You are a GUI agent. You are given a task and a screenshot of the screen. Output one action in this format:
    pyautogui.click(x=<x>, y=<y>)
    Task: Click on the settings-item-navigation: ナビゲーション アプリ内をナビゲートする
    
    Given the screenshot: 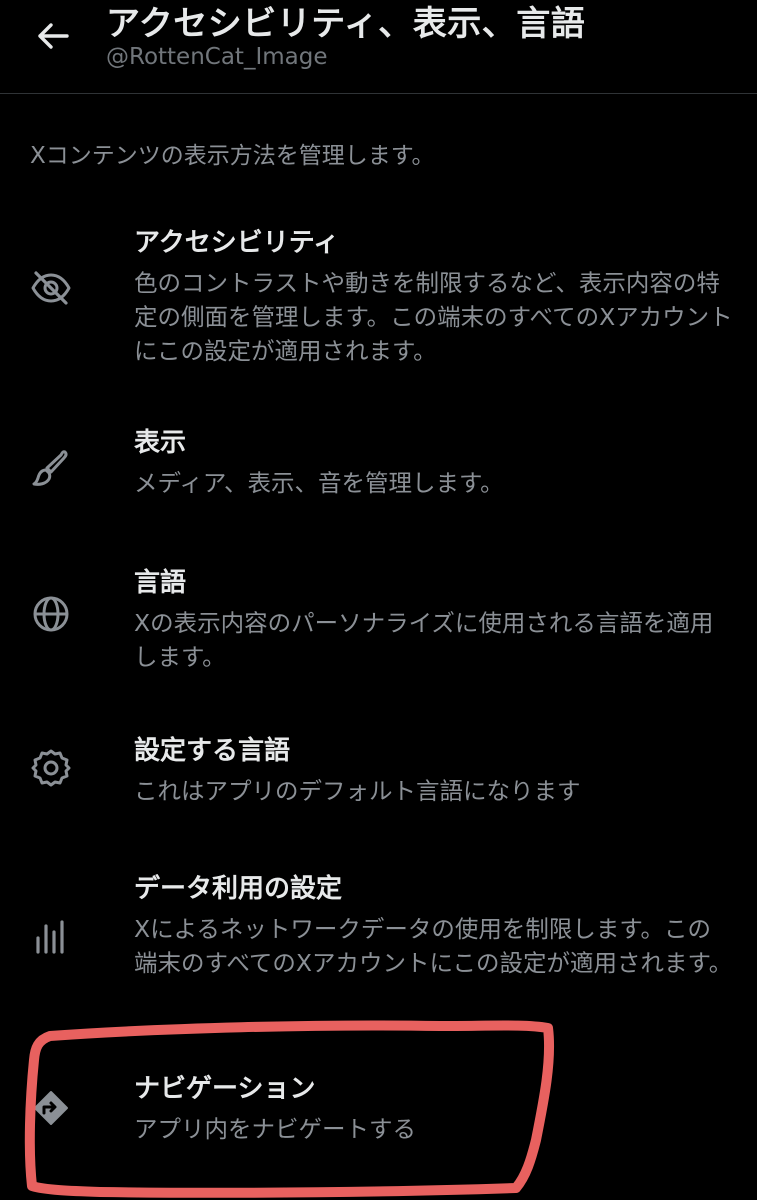 What is the action you would take?
    pyautogui.click(x=378, y=1108)
    